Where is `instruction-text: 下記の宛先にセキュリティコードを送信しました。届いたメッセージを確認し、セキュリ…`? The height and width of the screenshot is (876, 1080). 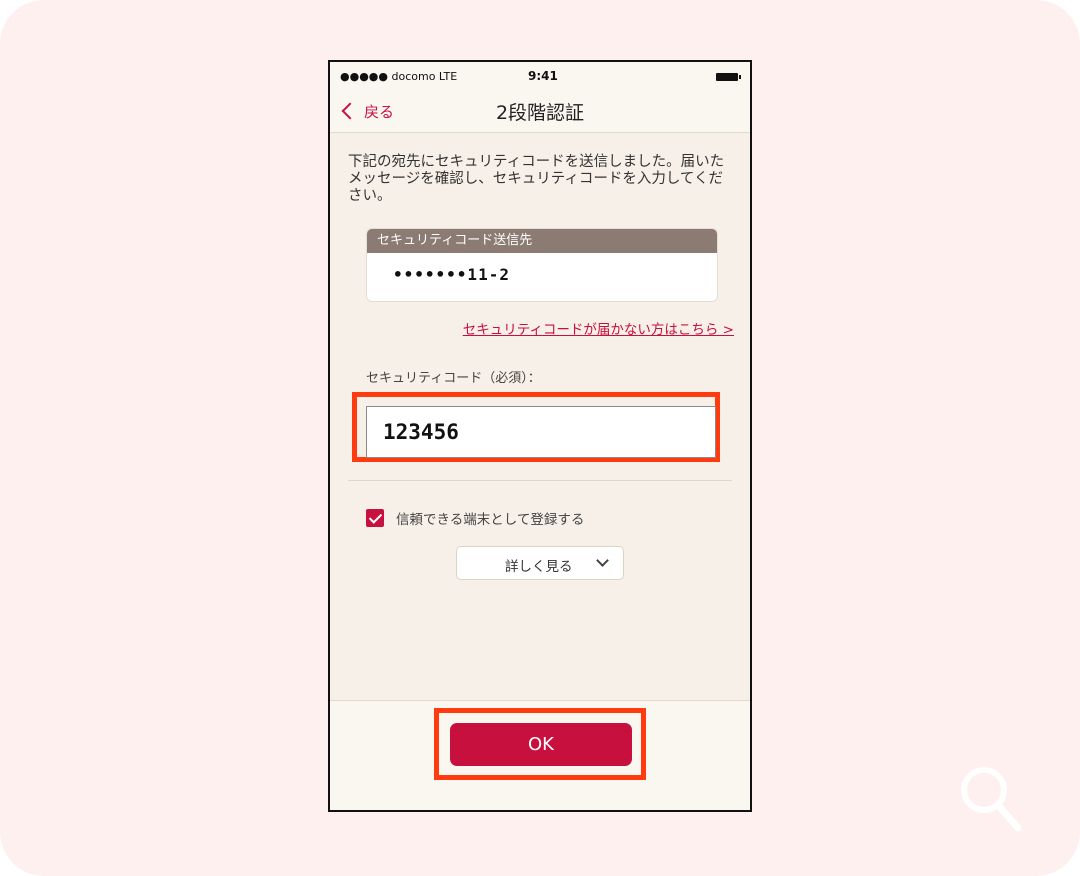
instruction-text: 下記の宛先にセキュリティコードを送信しました。届いたメッセージを確認し、セキュリ… is located at coordinates (536, 179).